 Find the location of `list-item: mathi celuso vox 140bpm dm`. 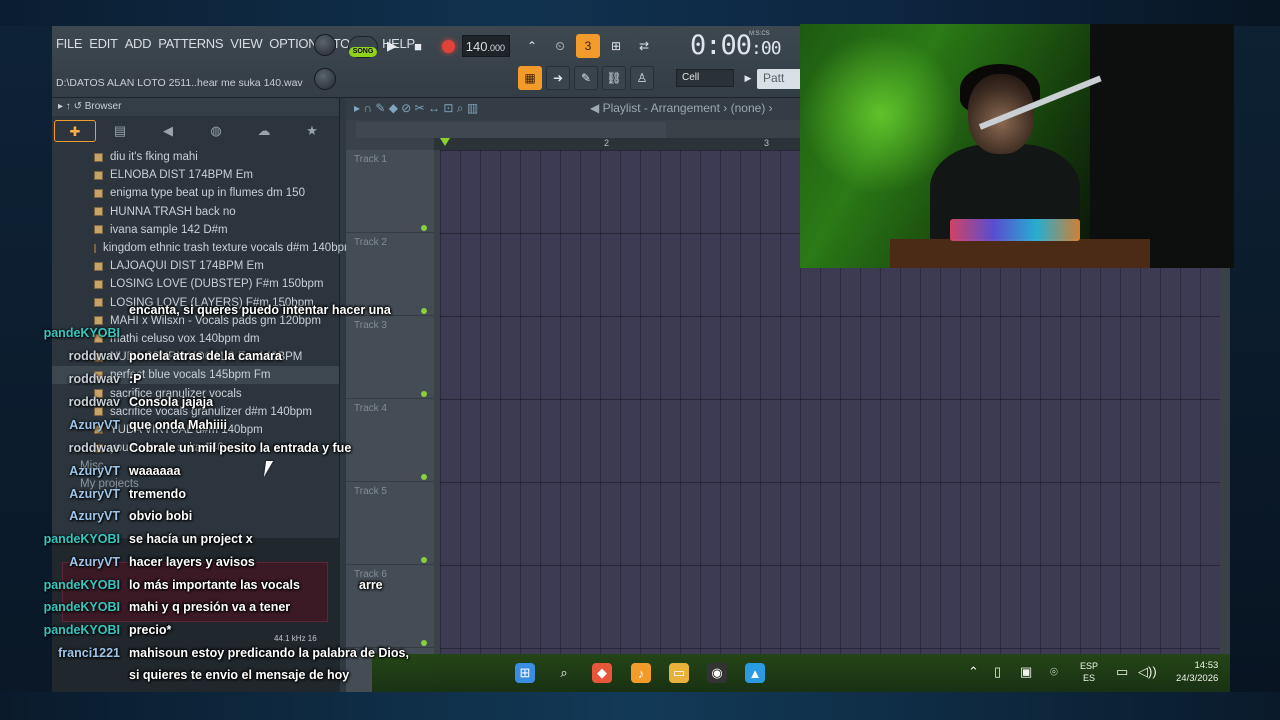

list-item: mathi celuso vox 140bpm dm is located at coordinates (195, 339).